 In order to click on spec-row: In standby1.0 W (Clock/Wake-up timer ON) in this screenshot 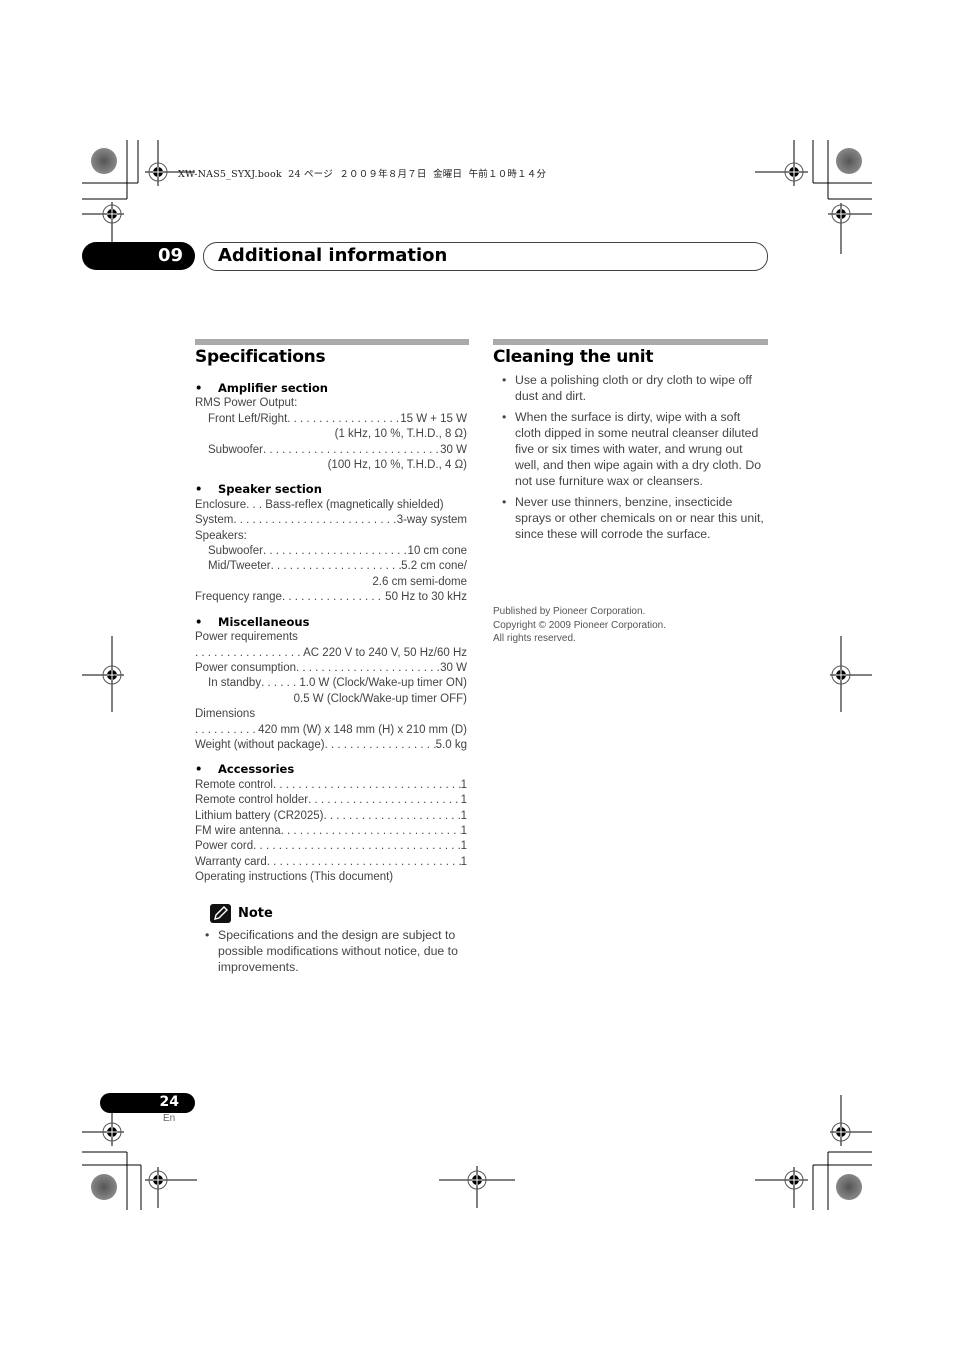, I will do `click(331, 683)`.